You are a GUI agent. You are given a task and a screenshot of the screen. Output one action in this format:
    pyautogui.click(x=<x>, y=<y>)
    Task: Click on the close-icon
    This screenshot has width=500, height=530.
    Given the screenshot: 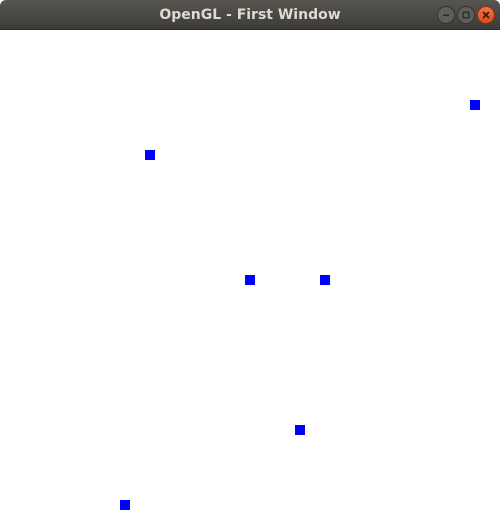 What is the action you would take?
    pyautogui.click(x=486, y=15)
    